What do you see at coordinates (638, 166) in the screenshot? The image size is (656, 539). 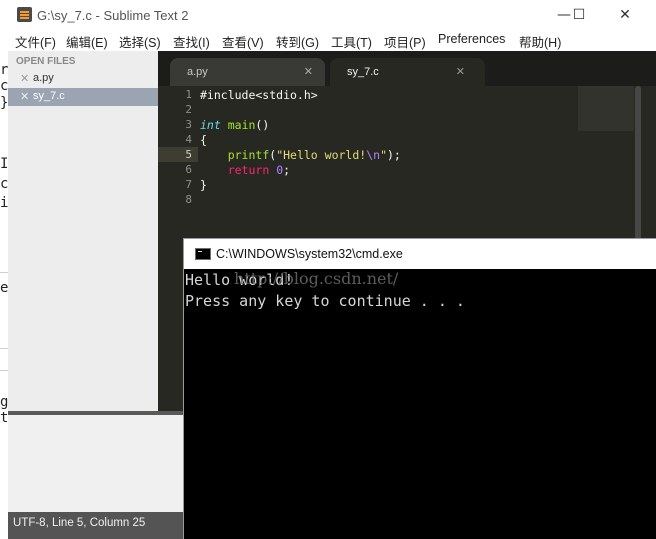 I see `vertical-scrollbar` at bounding box center [638, 166].